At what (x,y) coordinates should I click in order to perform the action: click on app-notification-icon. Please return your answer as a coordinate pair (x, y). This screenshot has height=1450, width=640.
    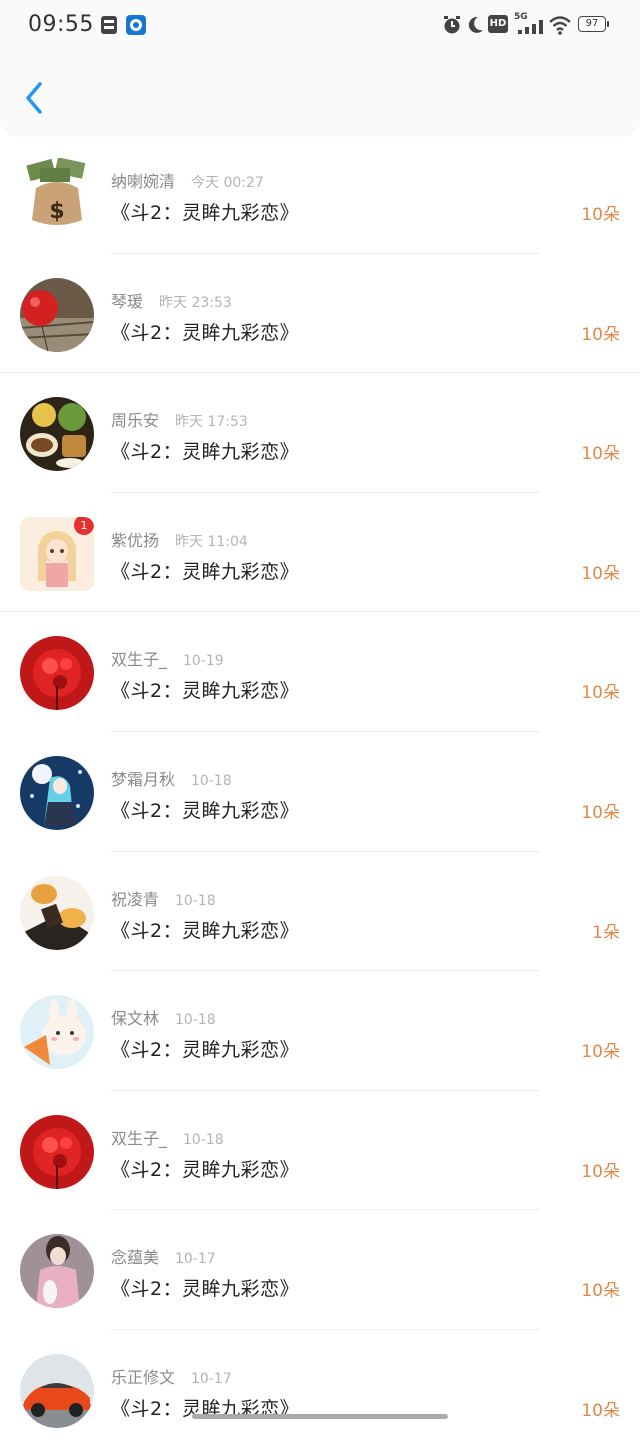
    Looking at the image, I should click on (136, 25).